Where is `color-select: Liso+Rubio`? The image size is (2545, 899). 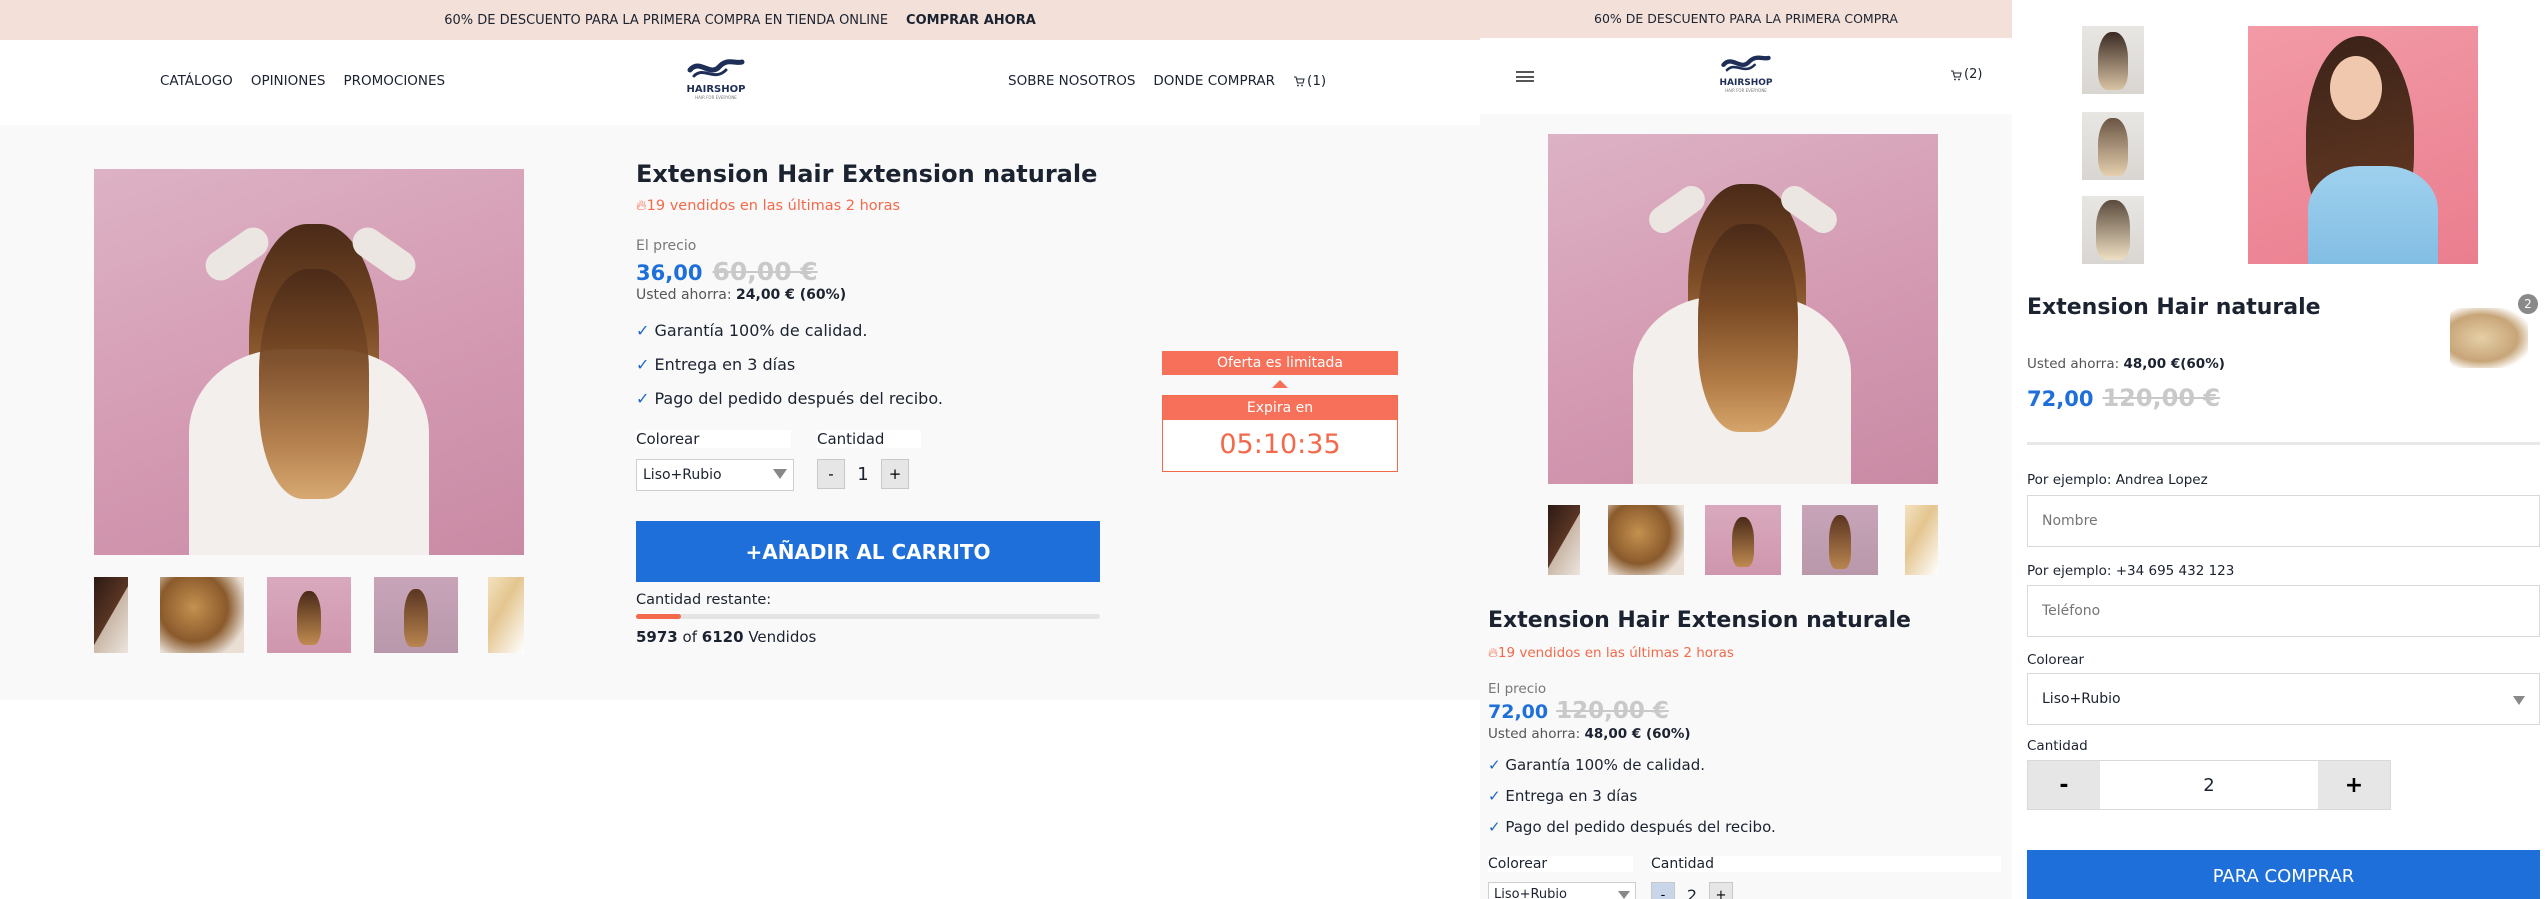
color-select: Liso+Rubio is located at coordinates (715, 475).